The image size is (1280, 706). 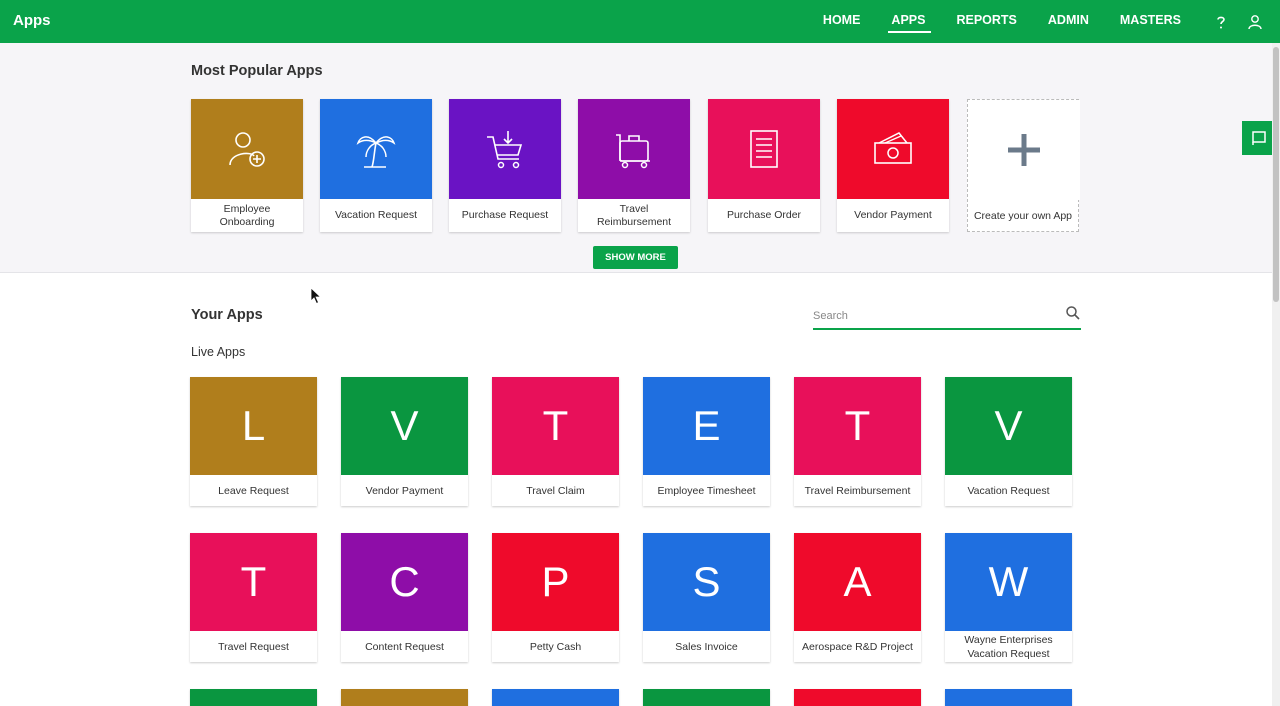 I want to click on tile-label: Vendor Payment, so click(x=893, y=215).